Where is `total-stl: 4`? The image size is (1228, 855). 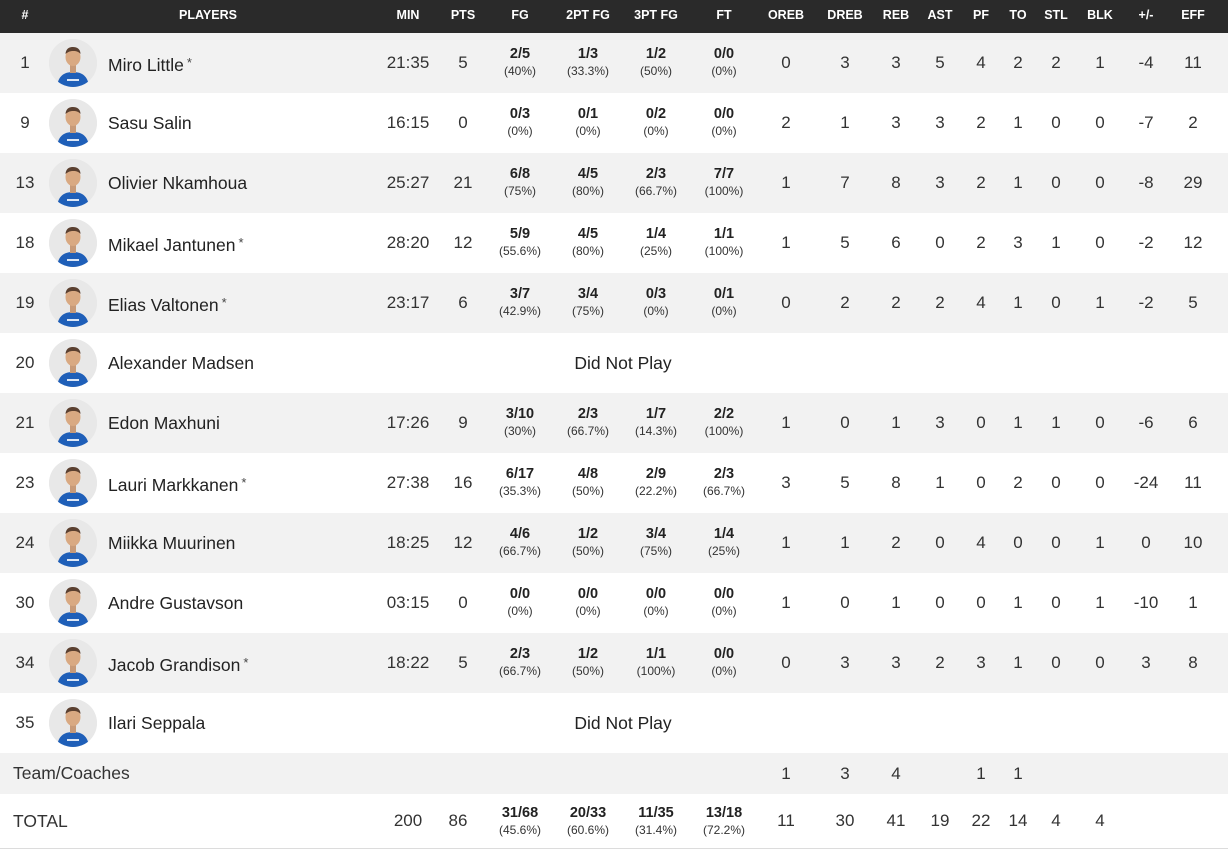 total-stl: 4 is located at coordinates (1056, 820).